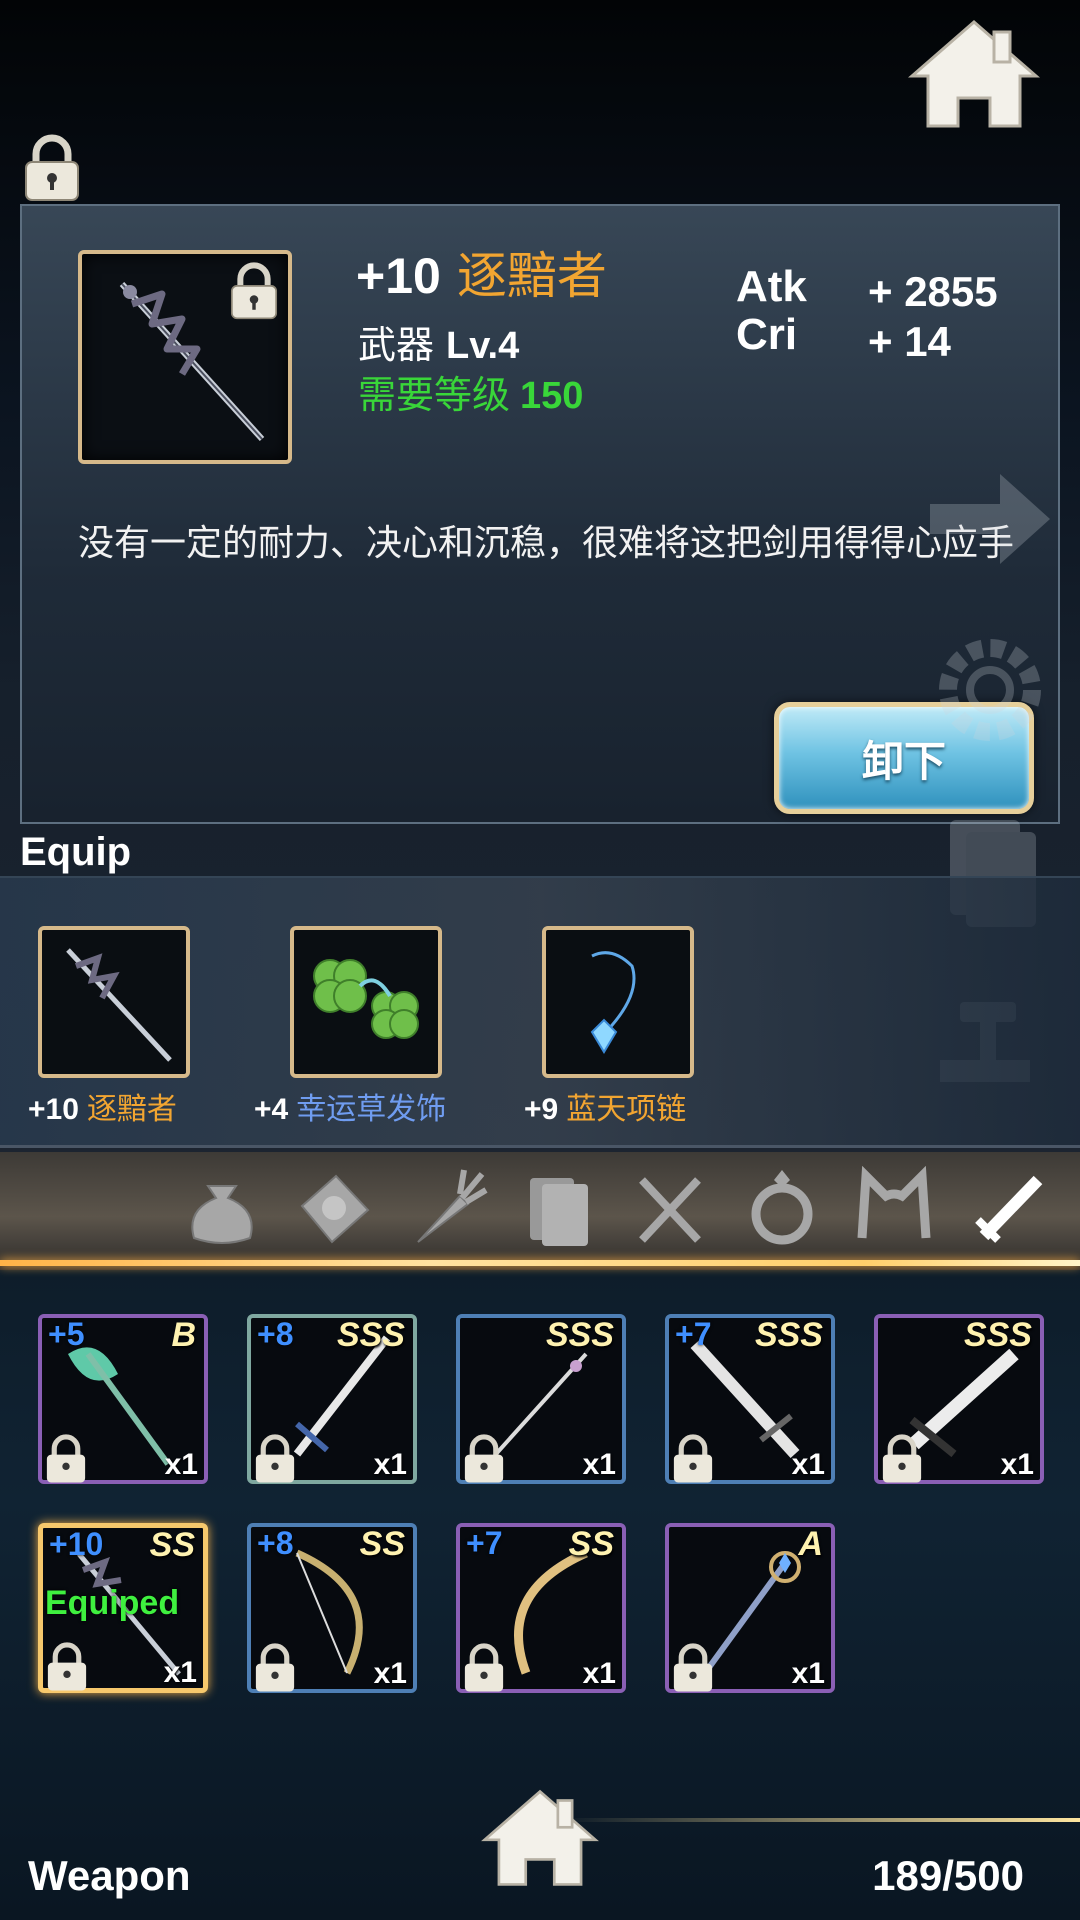 The image size is (1080, 1920). I want to click on requirement-value: 150, so click(552, 396).